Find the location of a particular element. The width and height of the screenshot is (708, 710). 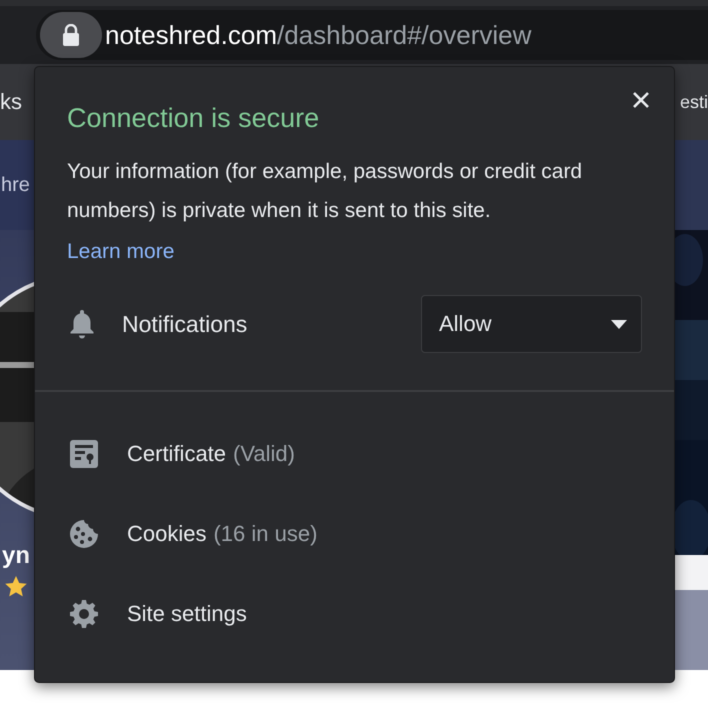

site-info-item: Certificate (Valid) is located at coordinates (354, 454).